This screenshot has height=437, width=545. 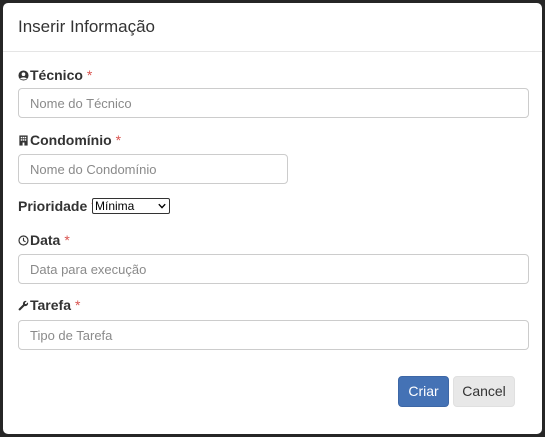 I want to click on condominio-label: Condomínio *, so click(x=69, y=140).